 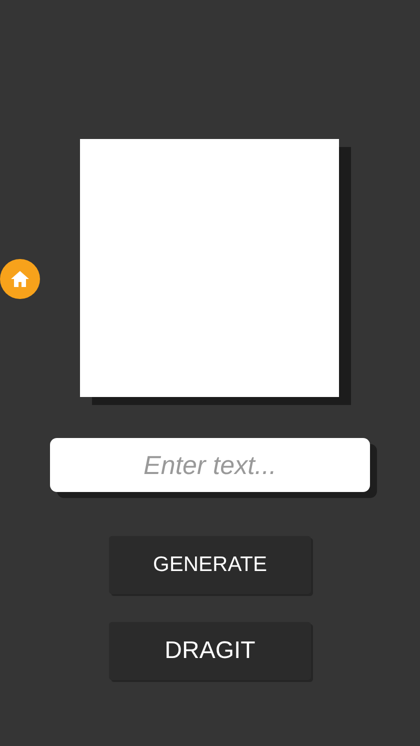 I want to click on action-button: GENERATE, so click(x=210, y=565).